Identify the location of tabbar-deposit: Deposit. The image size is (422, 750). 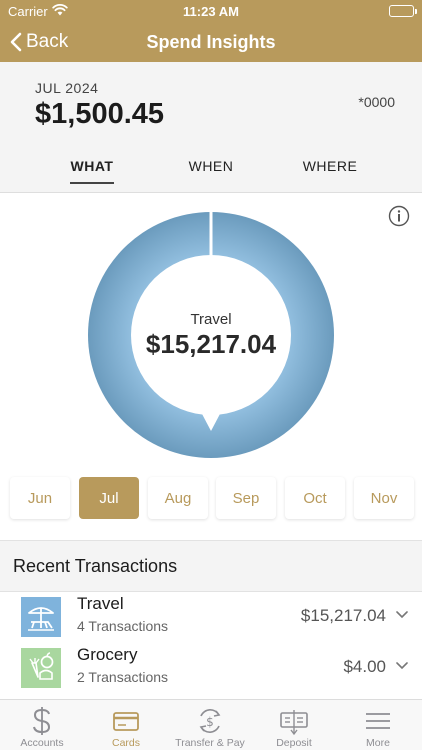
(294, 725).